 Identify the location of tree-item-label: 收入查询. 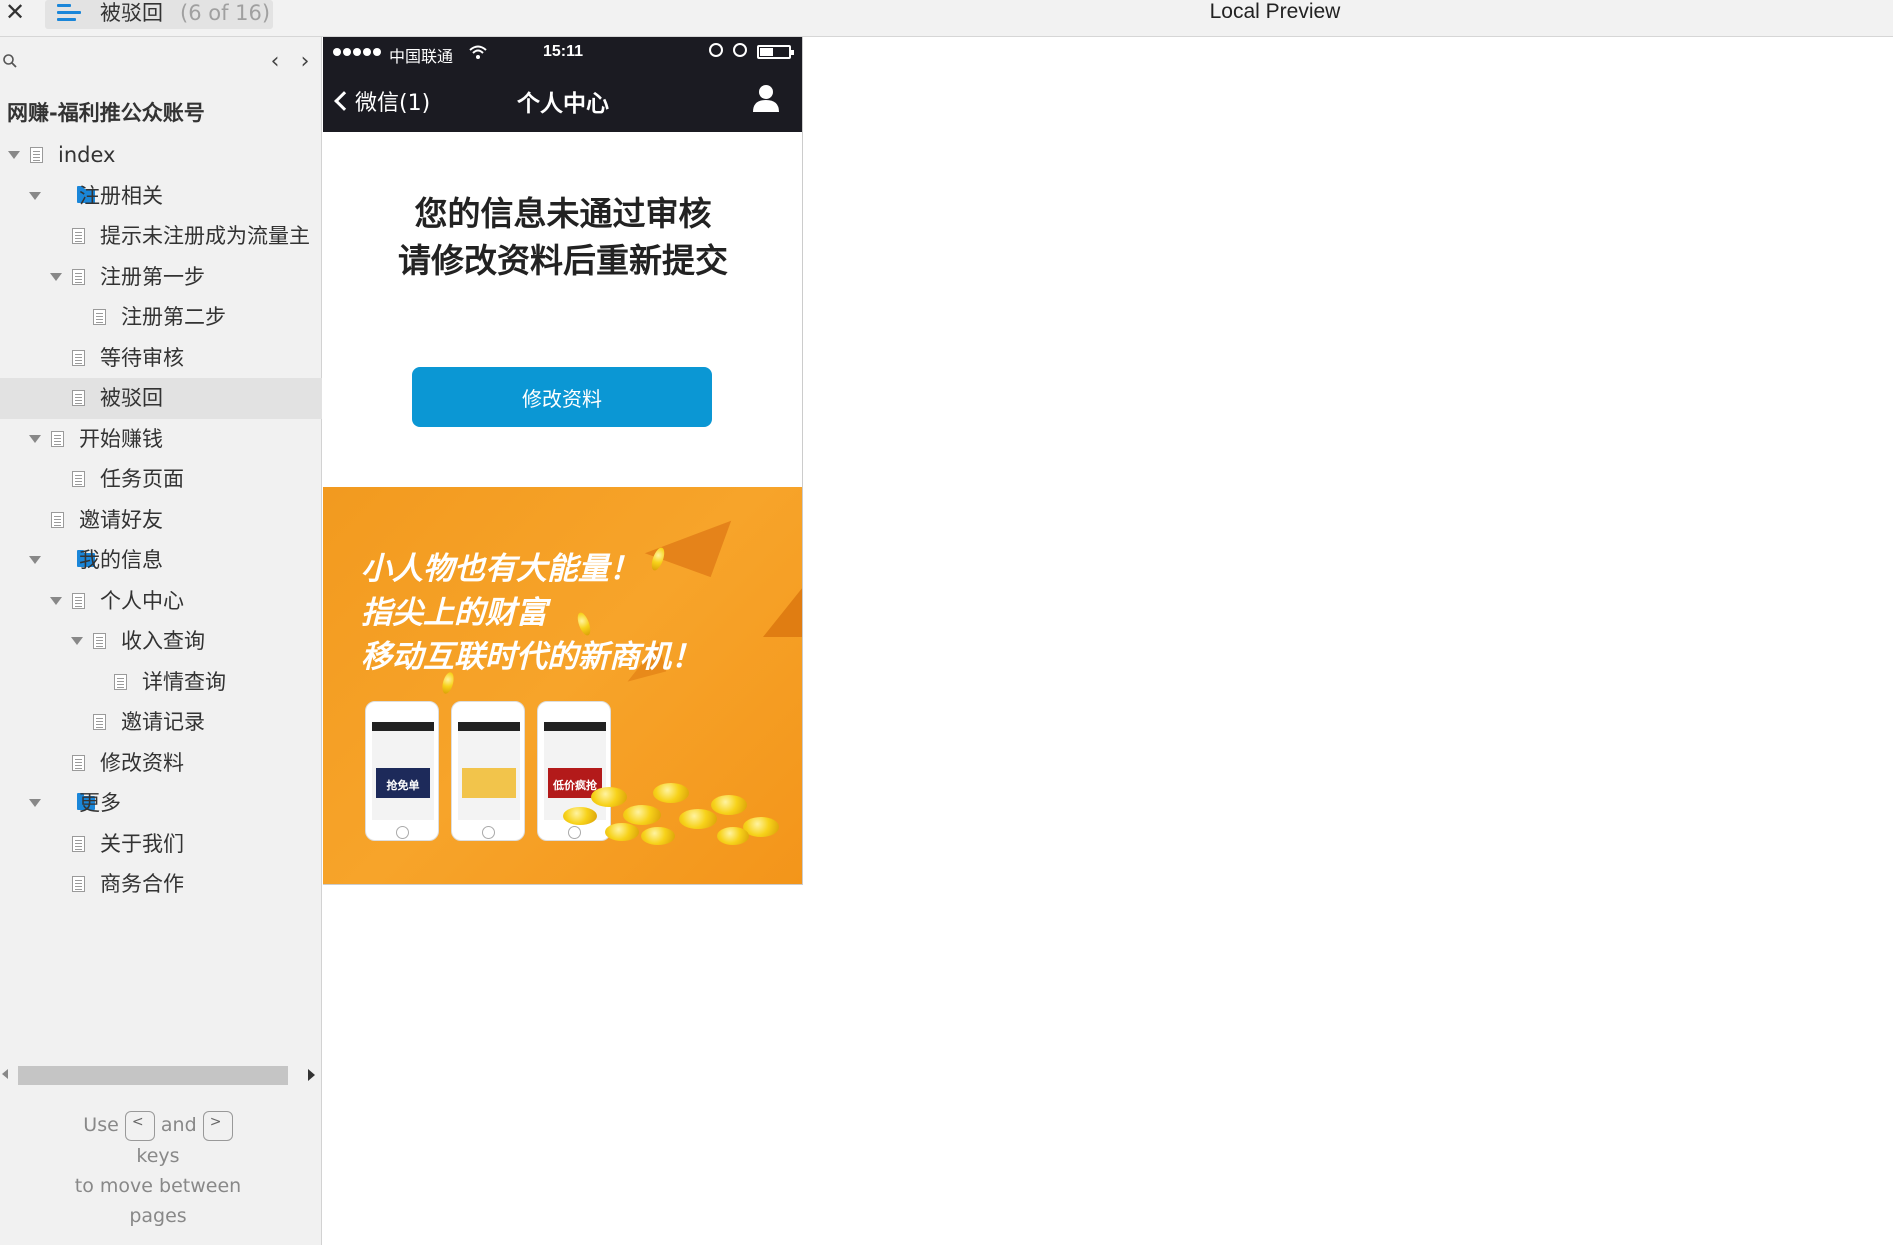
(163, 641).